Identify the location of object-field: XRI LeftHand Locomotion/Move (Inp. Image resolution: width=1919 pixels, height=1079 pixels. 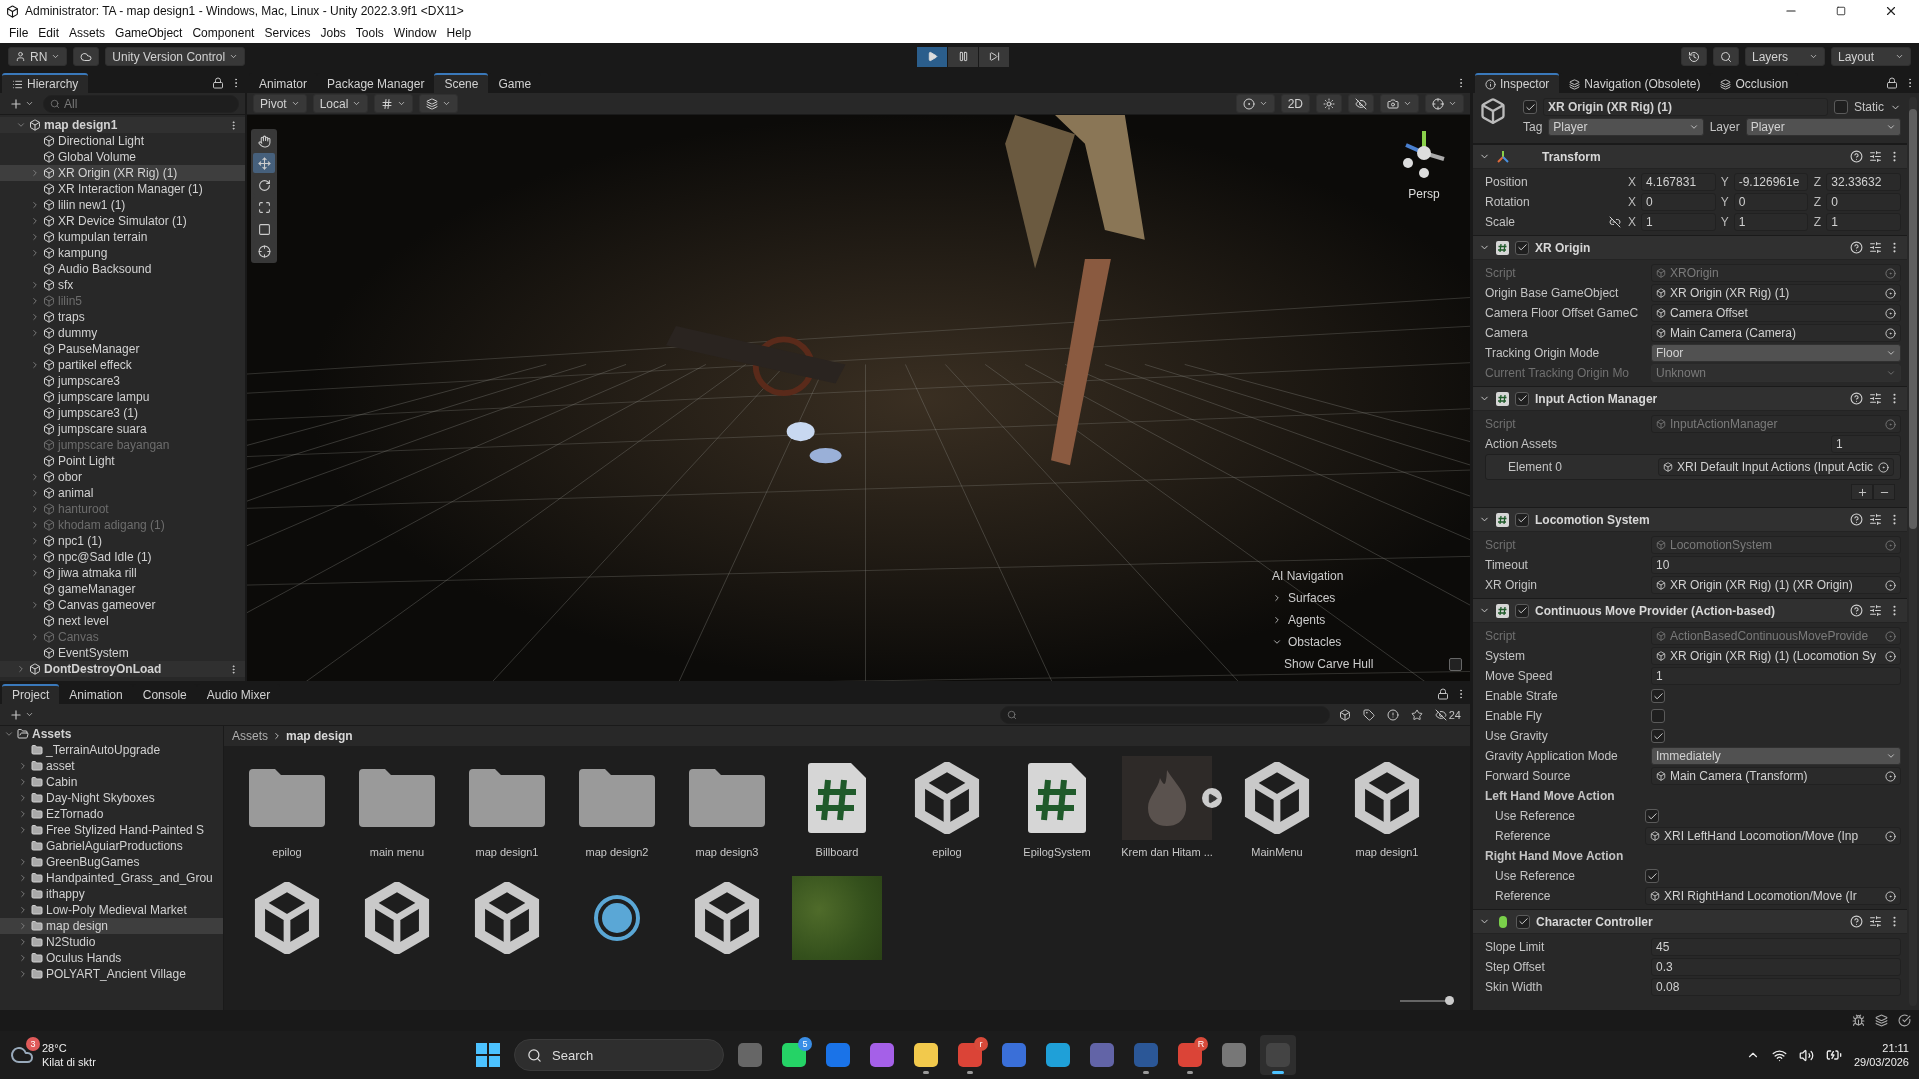
(1773, 836).